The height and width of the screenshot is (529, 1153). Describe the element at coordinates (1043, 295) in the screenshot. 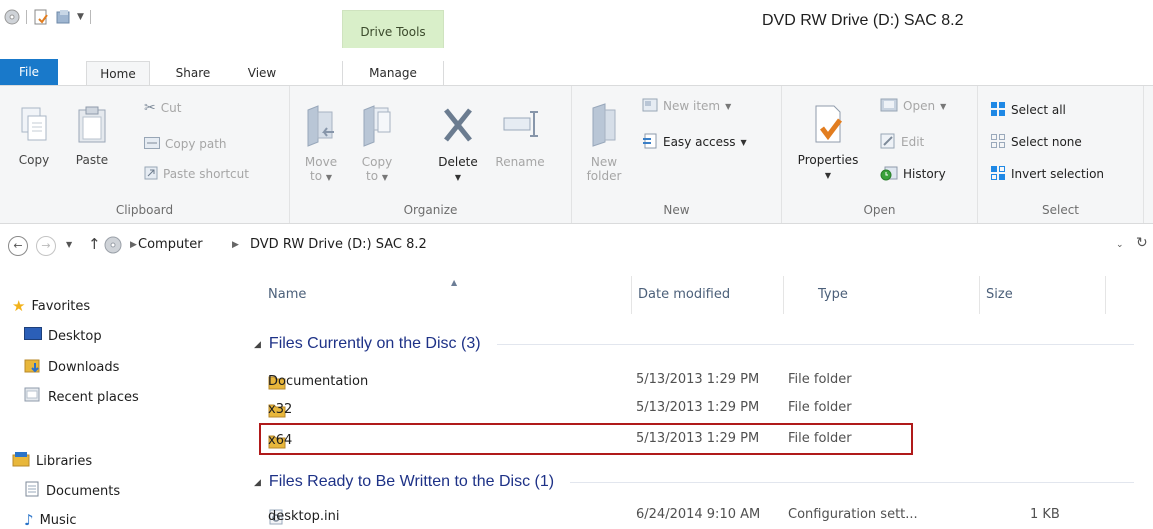

I see `column-header-size: Size` at that location.